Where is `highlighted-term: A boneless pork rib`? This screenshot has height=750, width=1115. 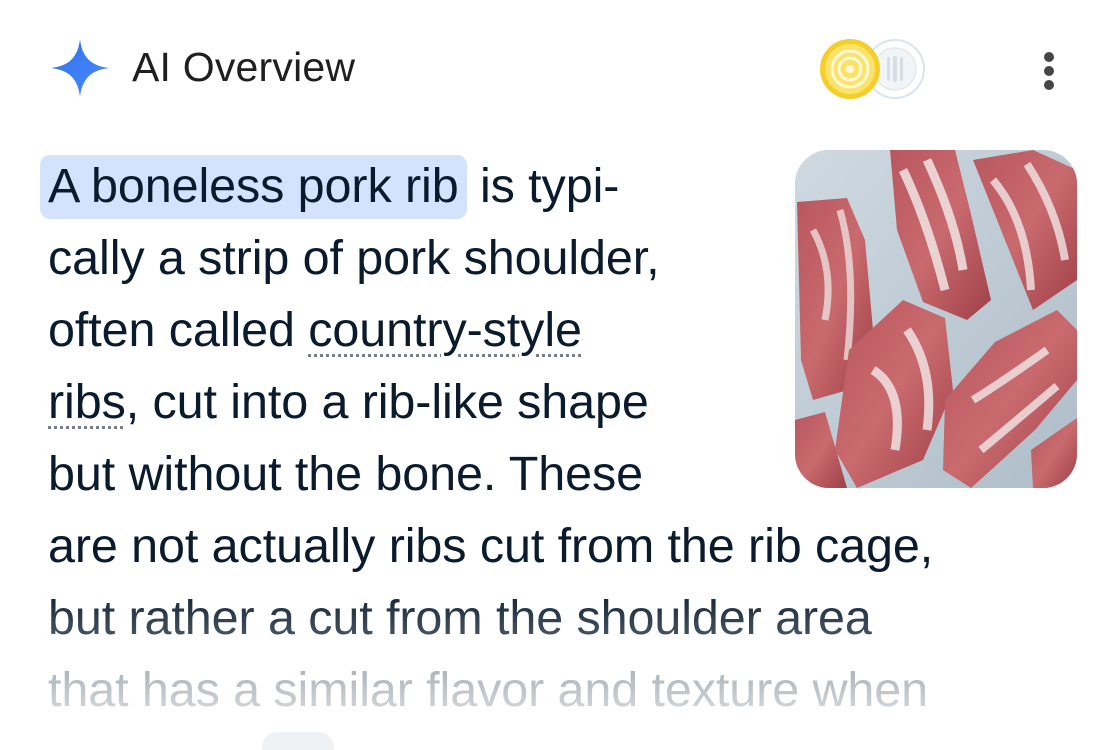
highlighted-term: A boneless pork rib is located at coordinates (253, 187).